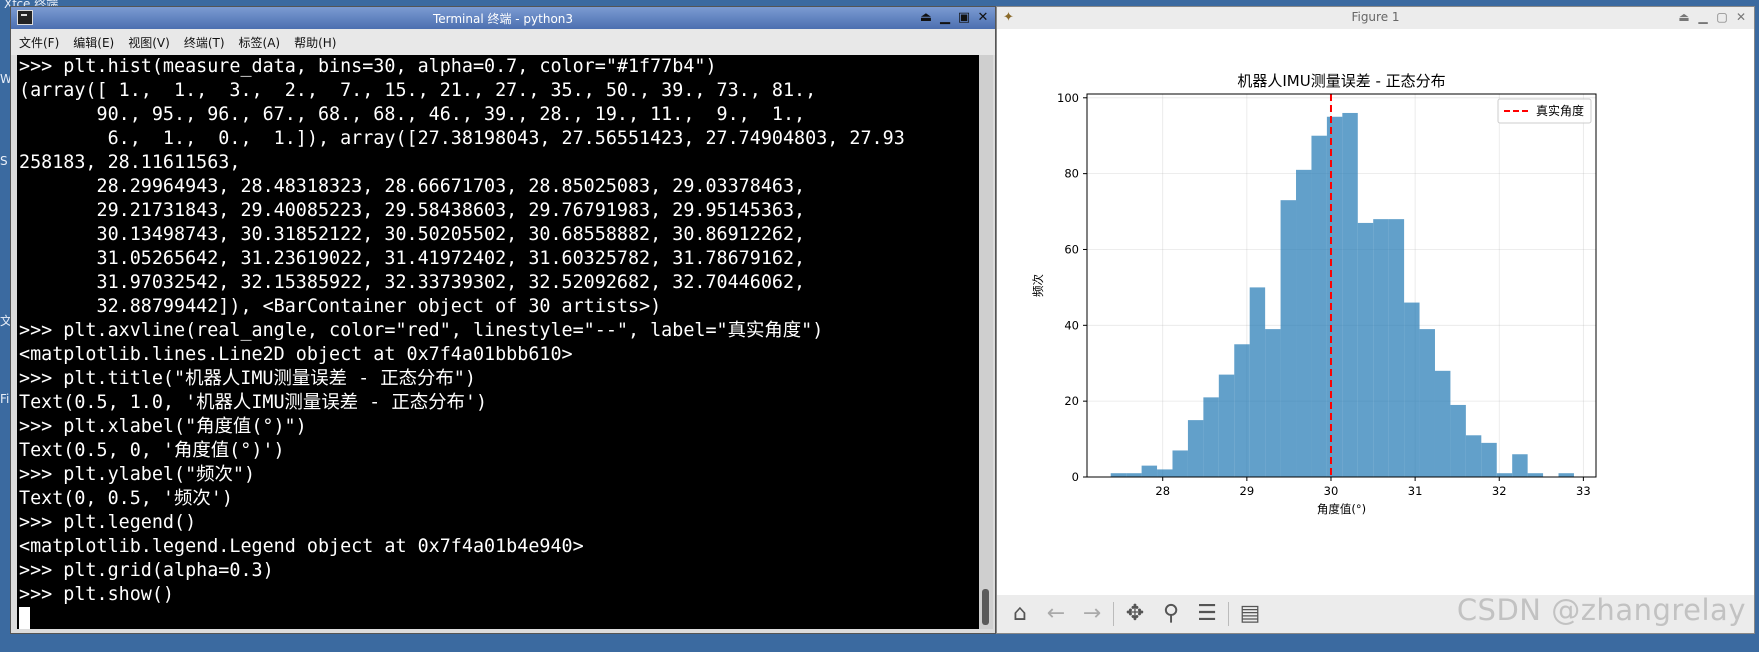  I want to click on terminal-cursor, so click(24, 618).